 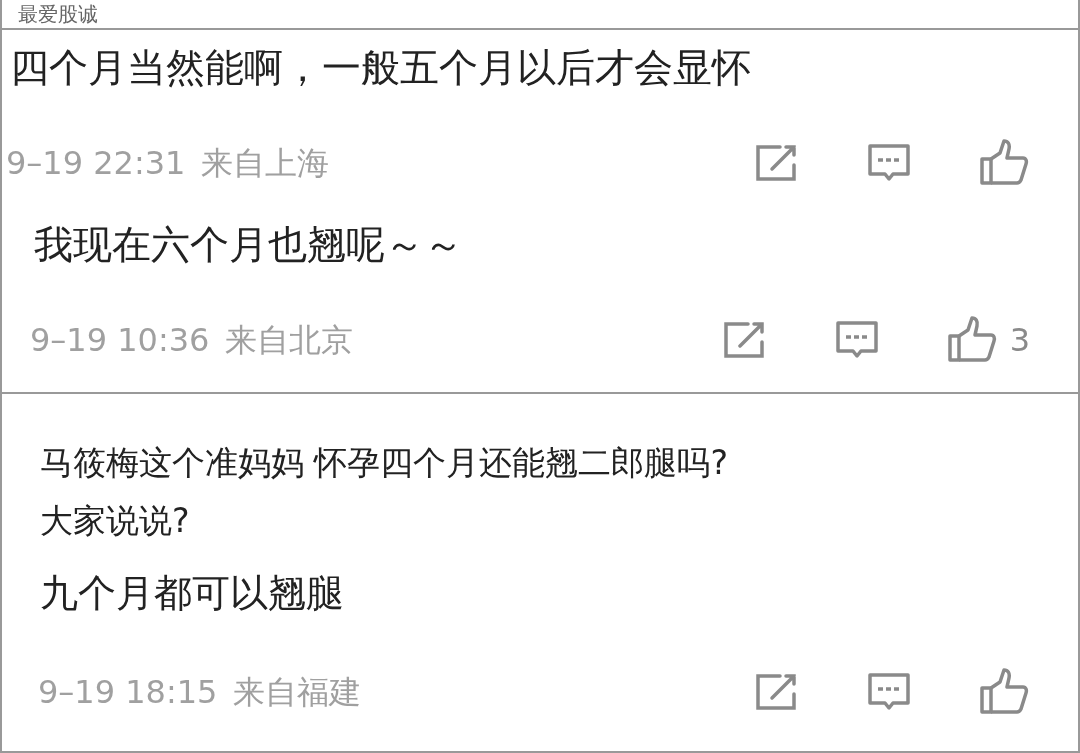 What do you see at coordinates (380, 68) in the screenshot?
I see `comment-text: 四个月当然能啊，一般五个月以后才会显怀` at bounding box center [380, 68].